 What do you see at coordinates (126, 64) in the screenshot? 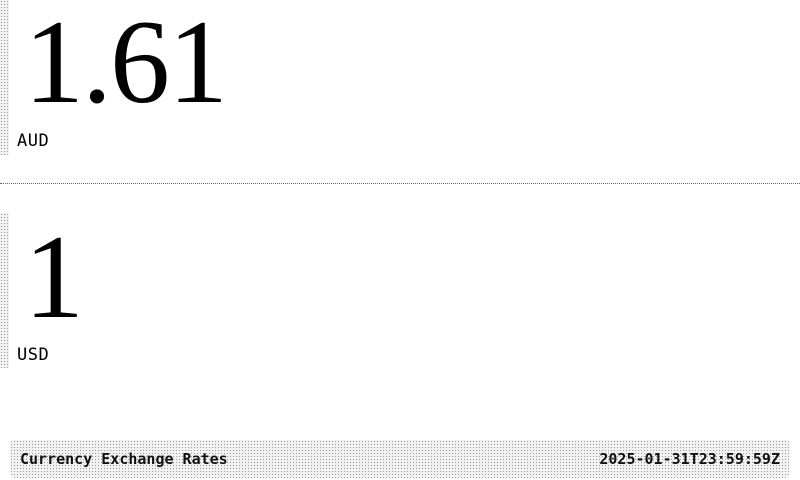
I see `rate-value: 1.61` at bounding box center [126, 64].